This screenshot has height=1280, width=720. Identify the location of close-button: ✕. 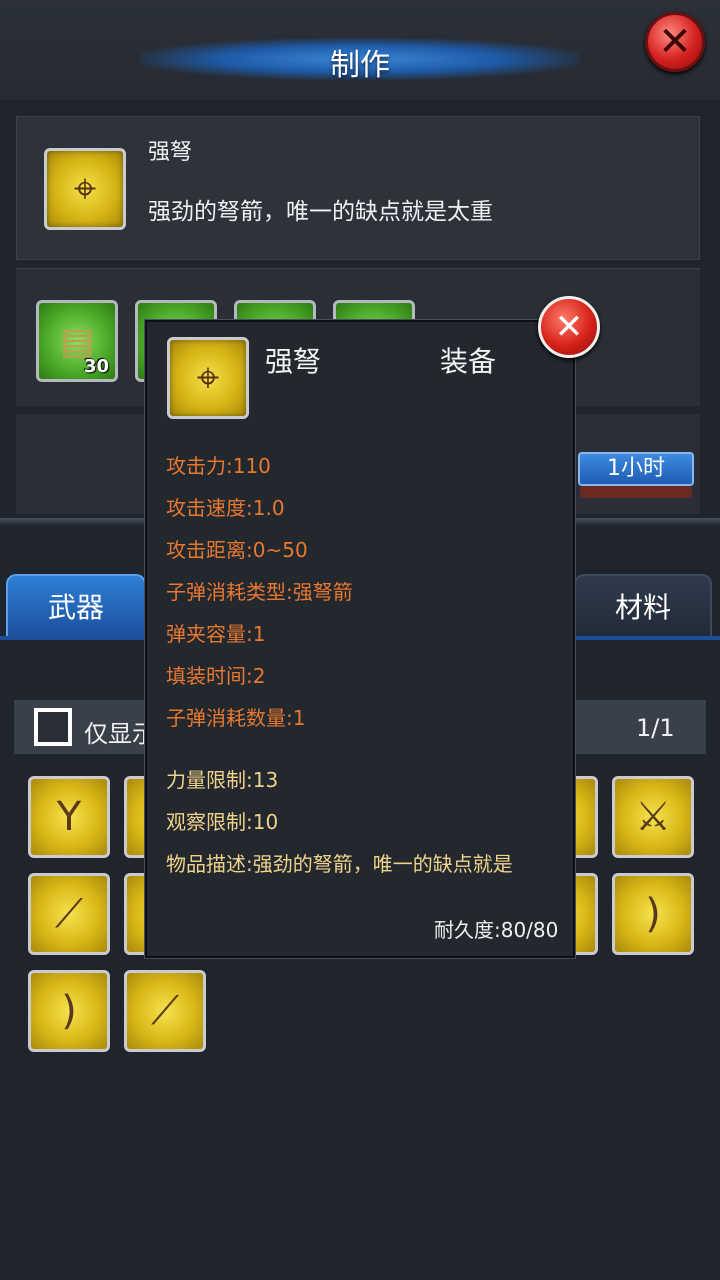
(675, 42).